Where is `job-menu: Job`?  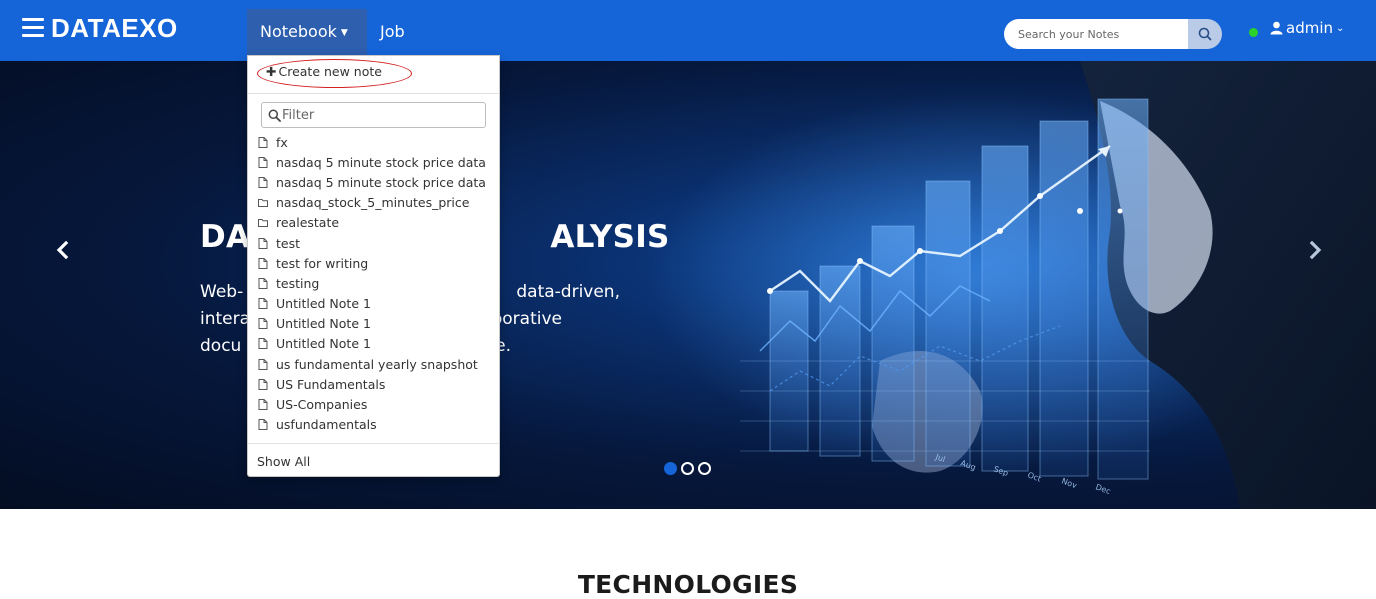
job-menu: Job is located at coordinates (392, 32).